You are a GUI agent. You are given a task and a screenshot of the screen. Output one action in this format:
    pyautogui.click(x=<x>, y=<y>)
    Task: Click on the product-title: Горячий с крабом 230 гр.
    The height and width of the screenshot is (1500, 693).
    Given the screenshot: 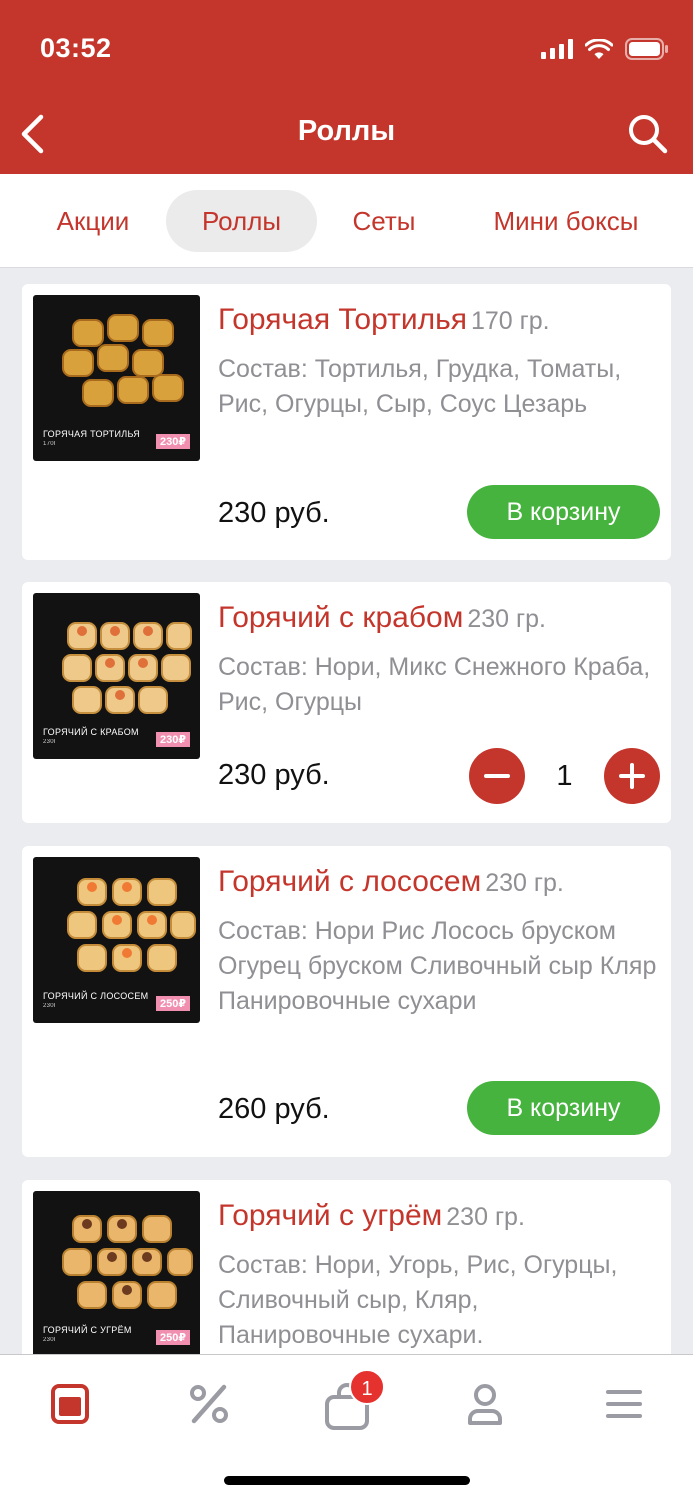 What is the action you would take?
    pyautogui.click(x=439, y=618)
    